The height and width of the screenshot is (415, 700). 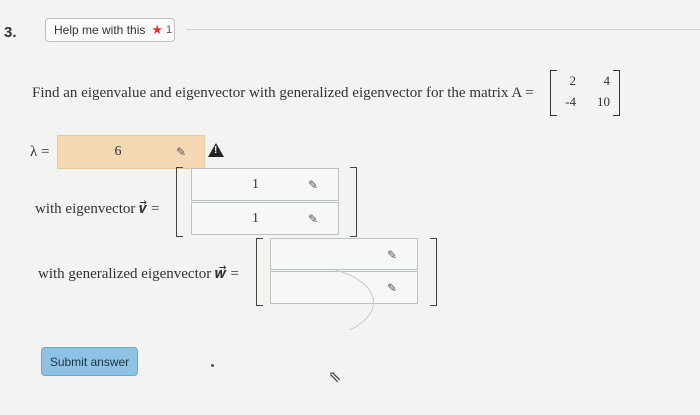 What do you see at coordinates (616, 93) in the screenshot?
I see `matrix-right-bracket` at bounding box center [616, 93].